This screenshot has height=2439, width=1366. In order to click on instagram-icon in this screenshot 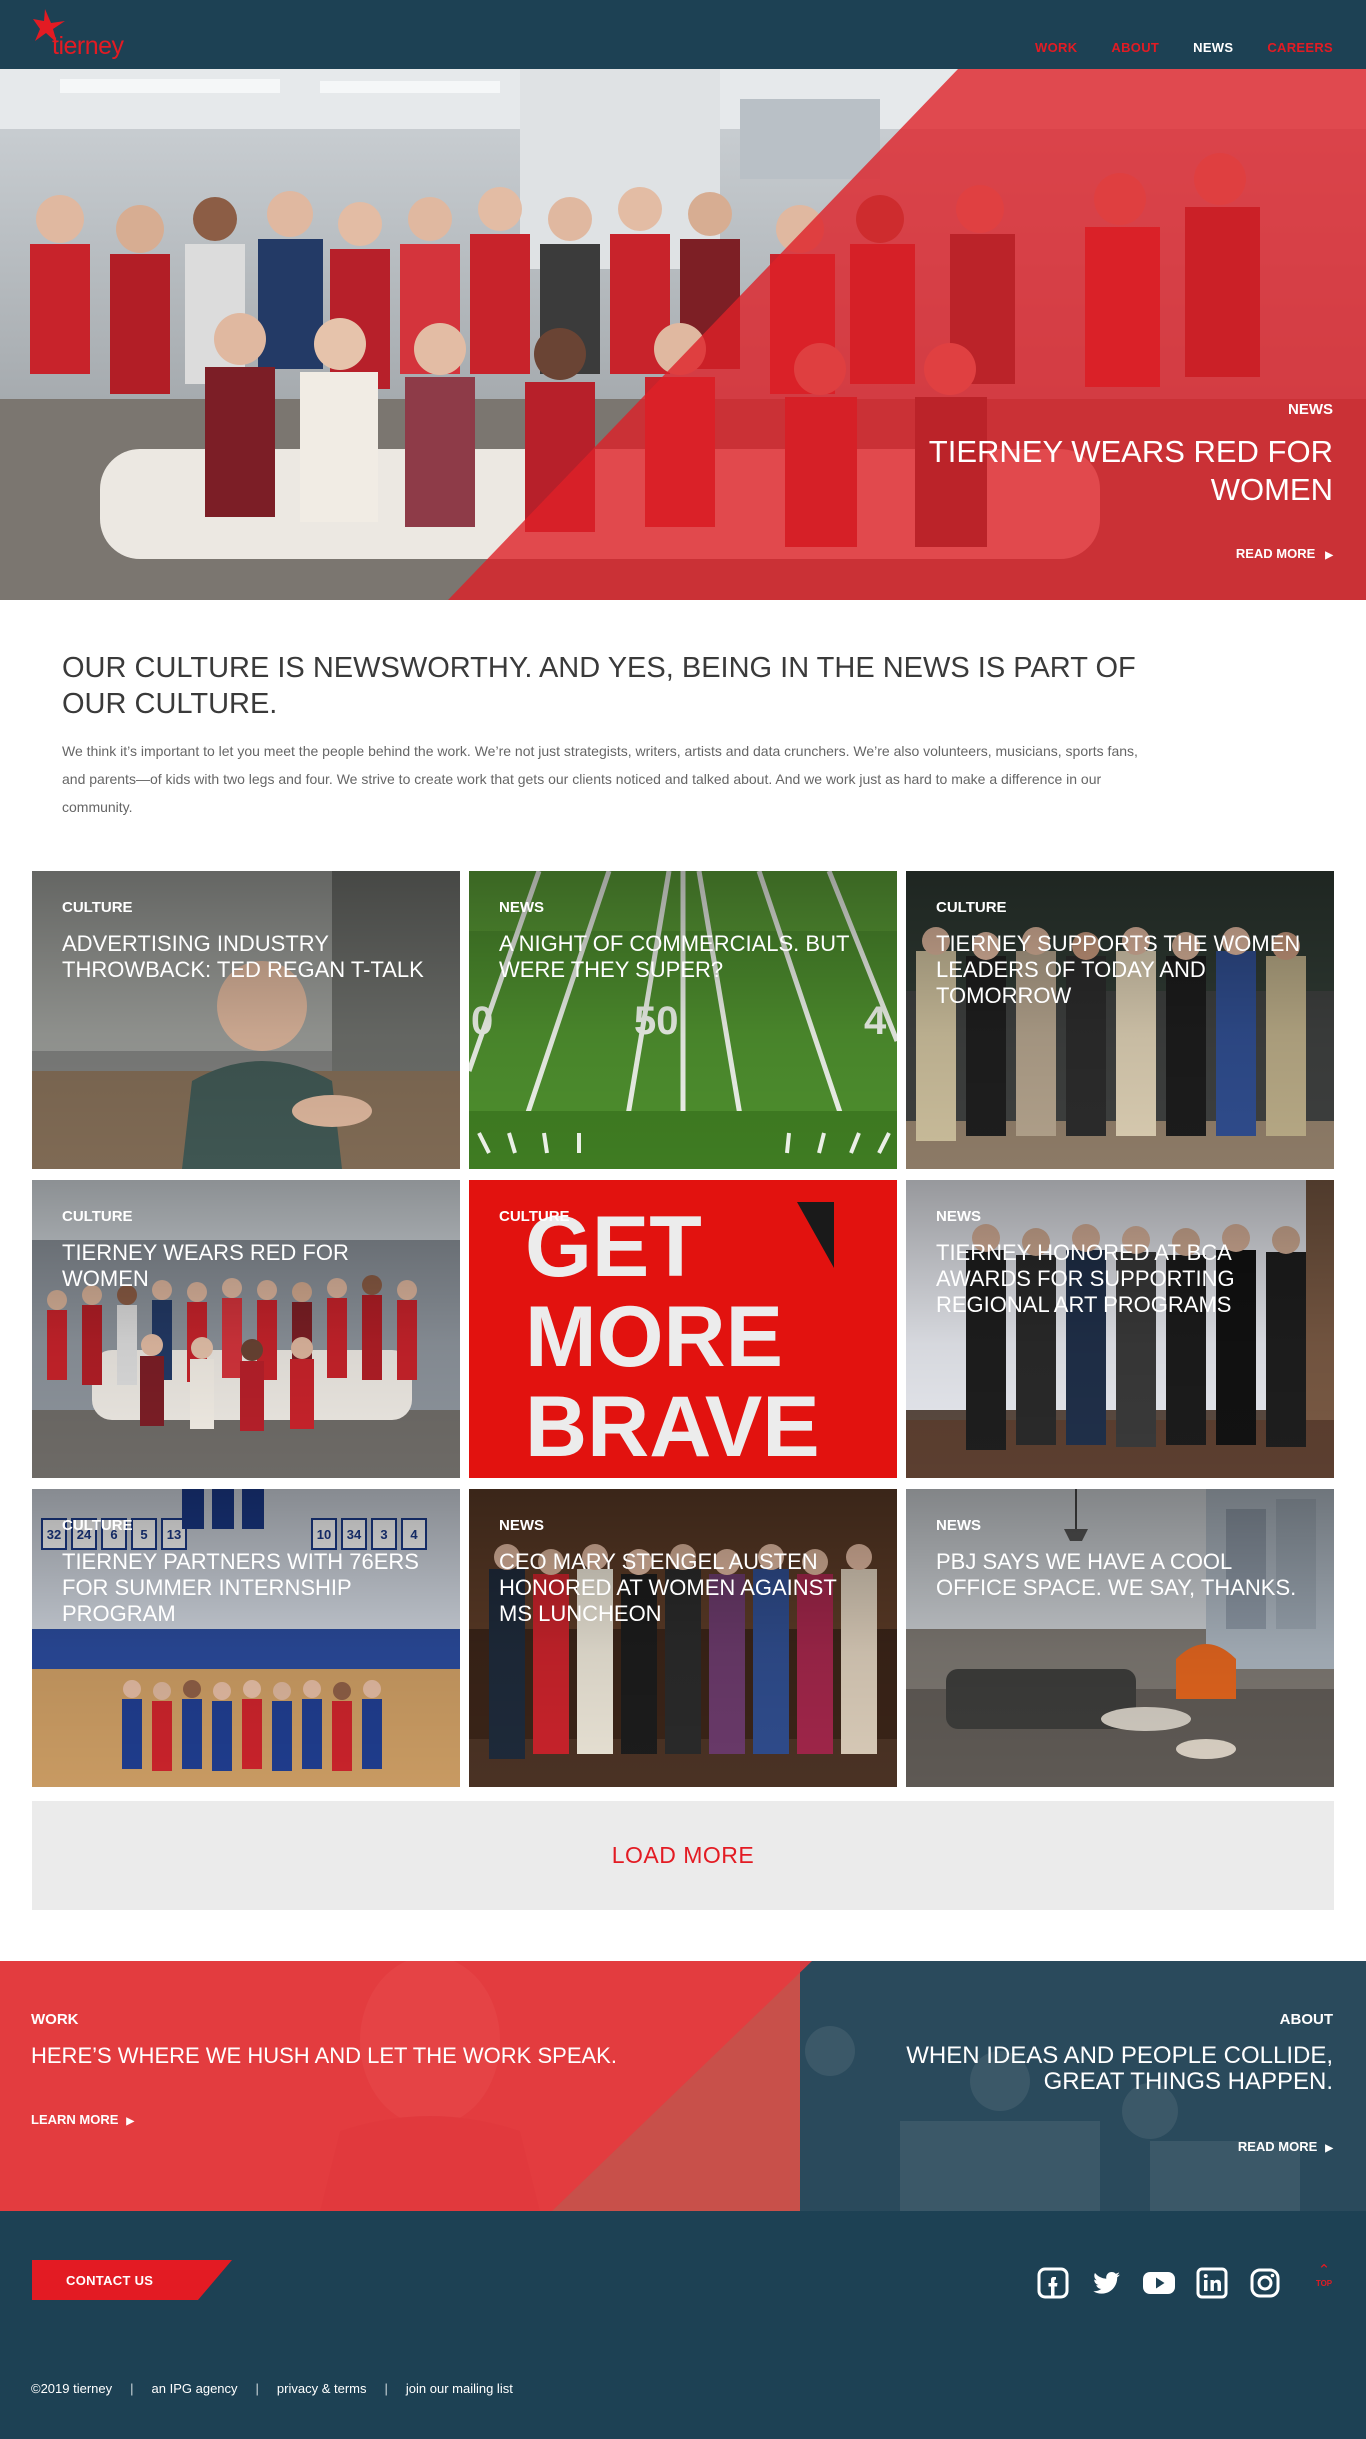, I will do `click(1265, 2283)`.